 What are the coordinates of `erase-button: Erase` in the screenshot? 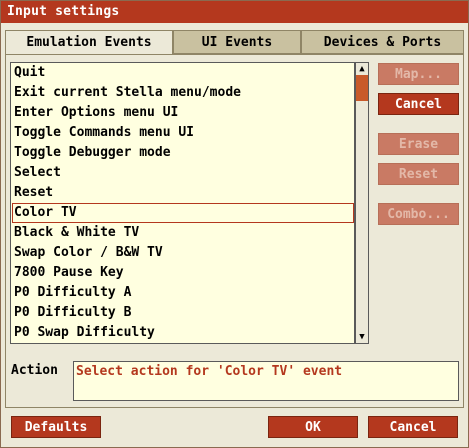 It's located at (418, 144).